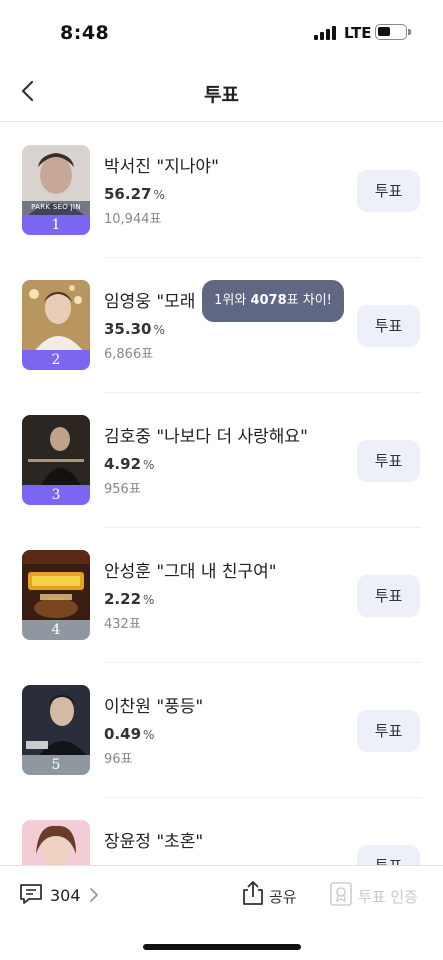 Image resolution: width=443 pixels, height=960 pixels. What do you see at coordinates (326, 33) in the screenshot?
I see `signal-icon` at bounding box center [326, 33].